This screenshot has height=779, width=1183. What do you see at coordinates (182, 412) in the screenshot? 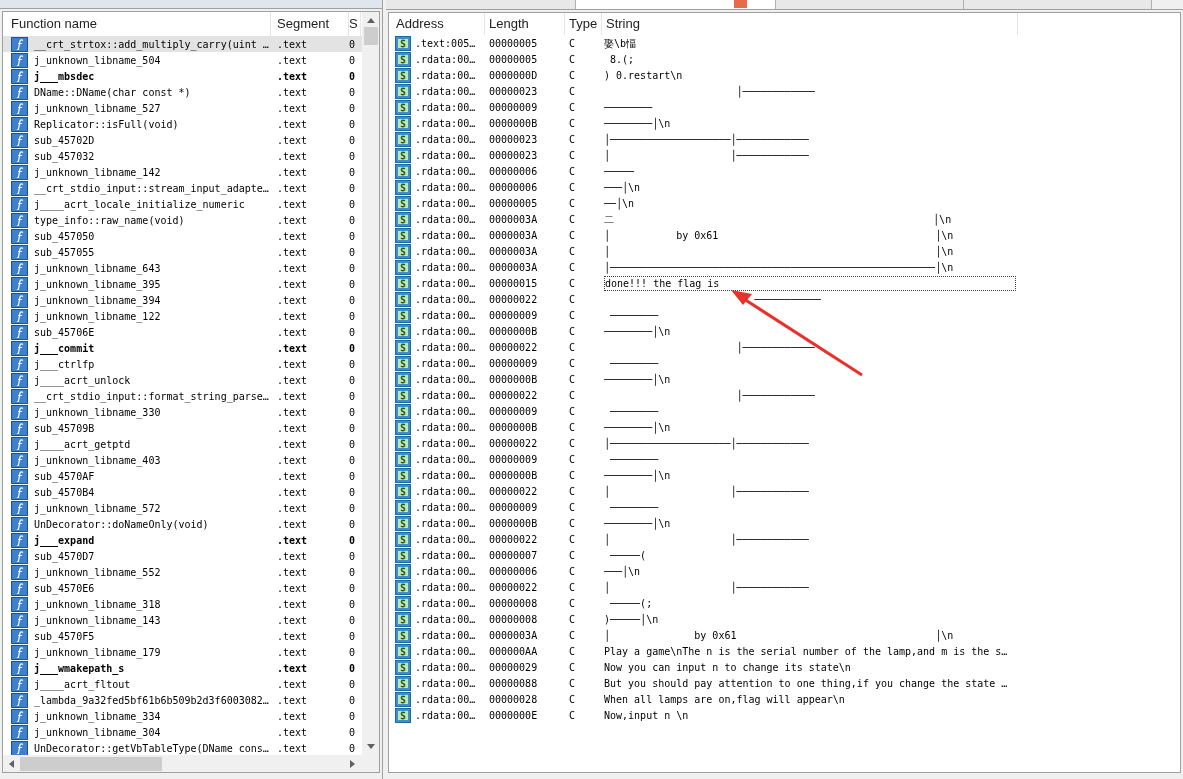
I see `function-row: j_unknown_libname_330 .text 0` at bounding box center [182, 412].